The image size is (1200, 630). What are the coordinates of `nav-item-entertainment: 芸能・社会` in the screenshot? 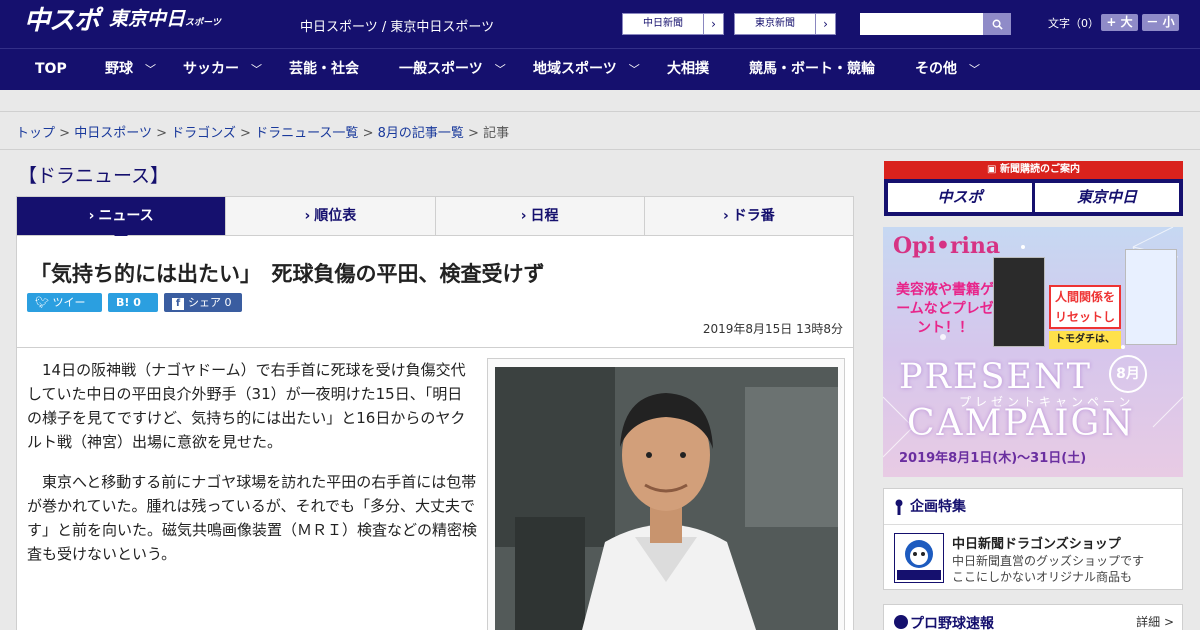 It's located at (324, 69).